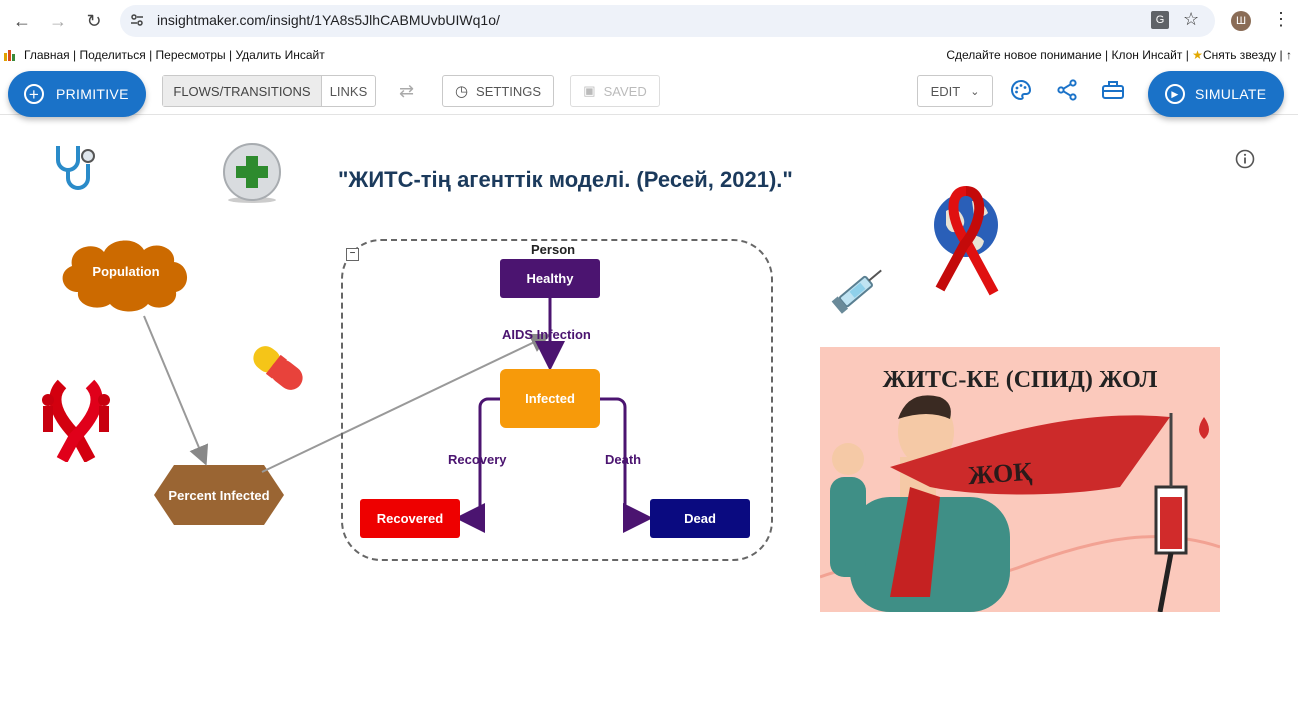 Image resolution: width=1298 pixels, height=726 pixels. What do you see at coordinates (278, 370) in the screenshot?
I see `pill-capsule-icon` at bounding box center [278, 370].